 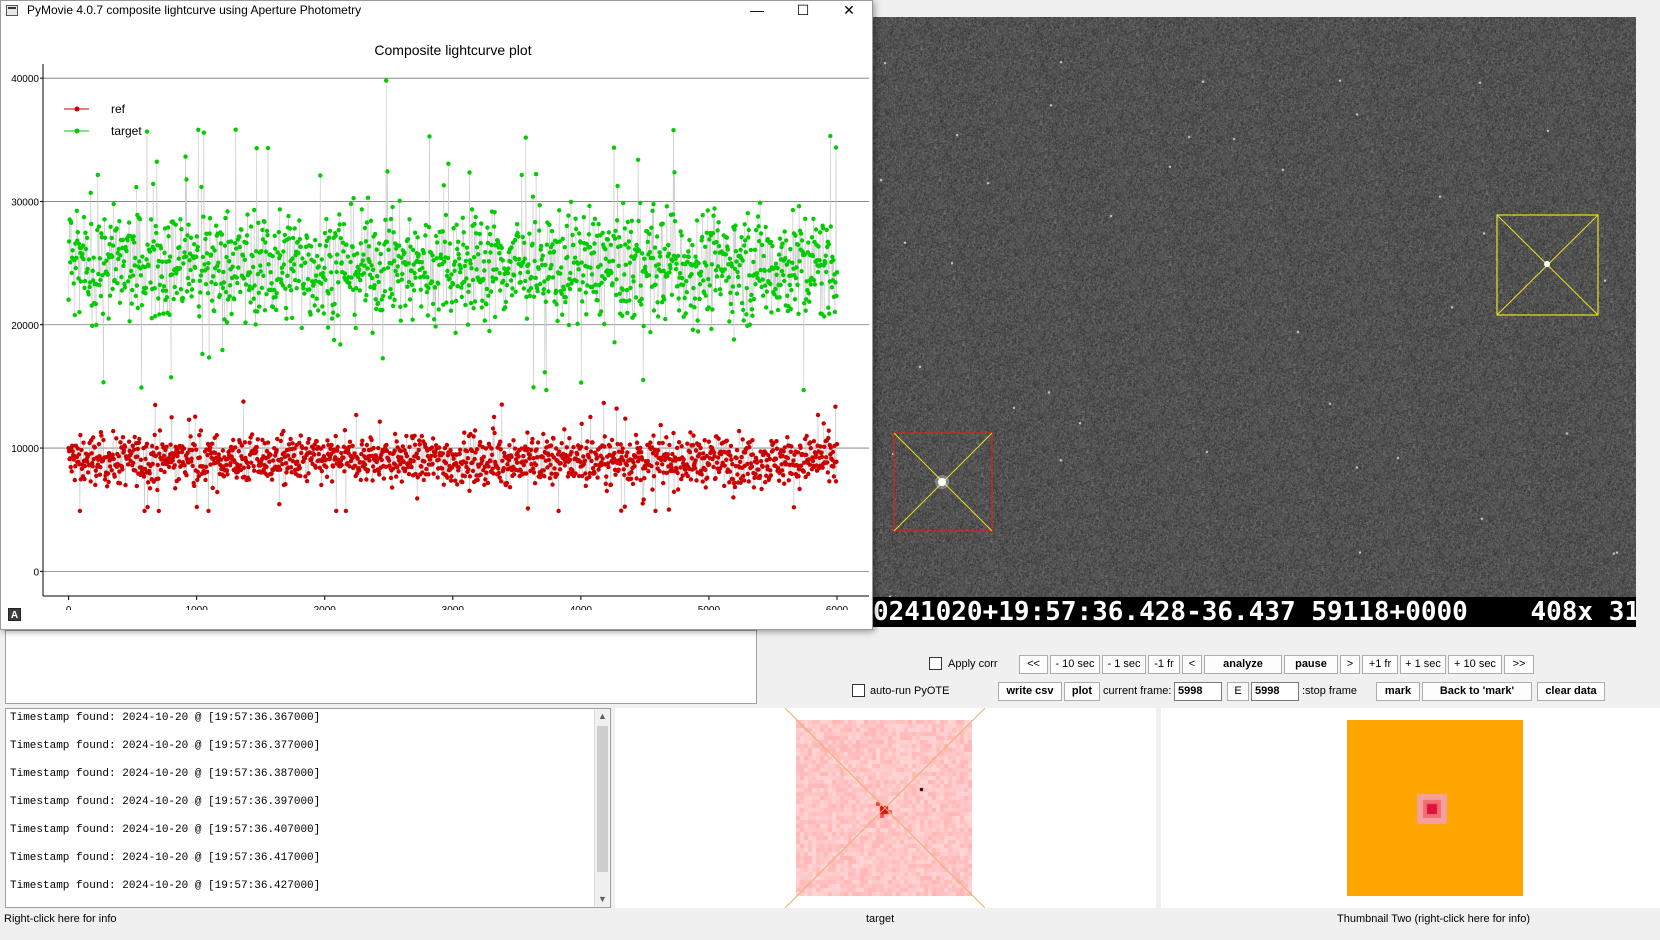 What do you see at coordinates (1350, 664) in the screenshot?
I see `step-forward-button: >` at bounding box center [1350, 664].